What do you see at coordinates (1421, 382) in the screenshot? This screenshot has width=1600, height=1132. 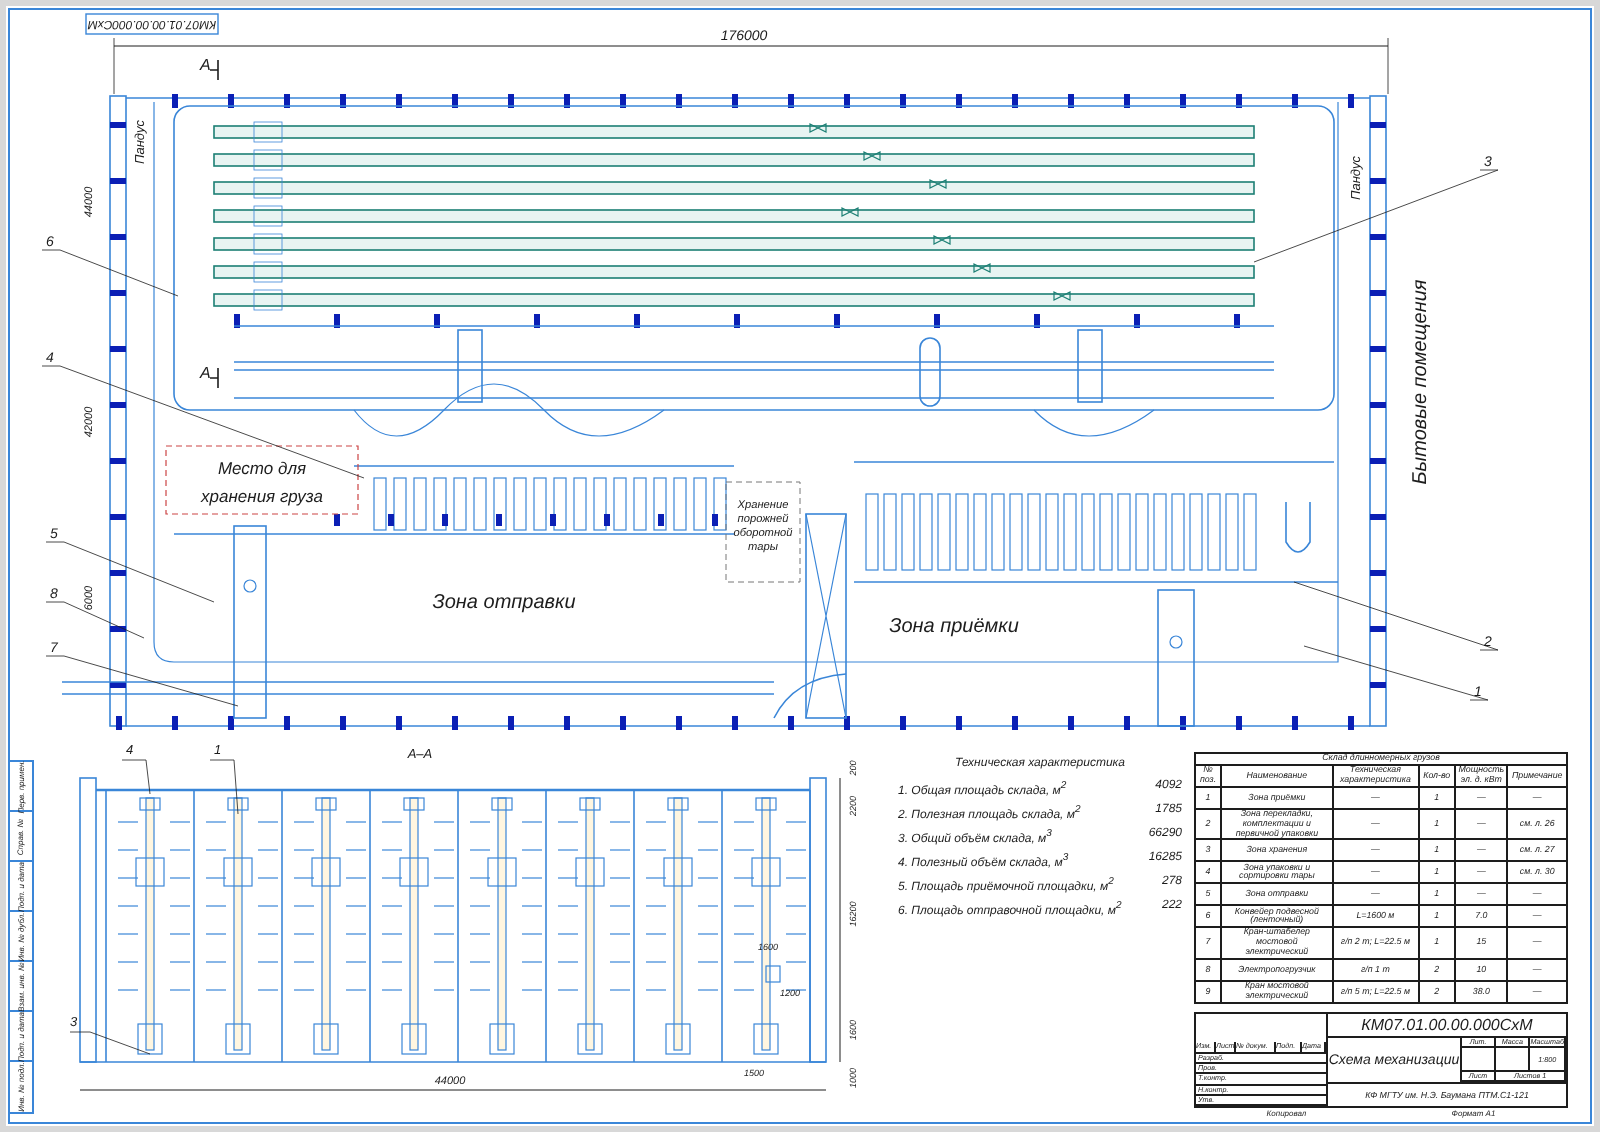 I see `room-label: Бытовые помещения` at bounding box center [1421, 382].